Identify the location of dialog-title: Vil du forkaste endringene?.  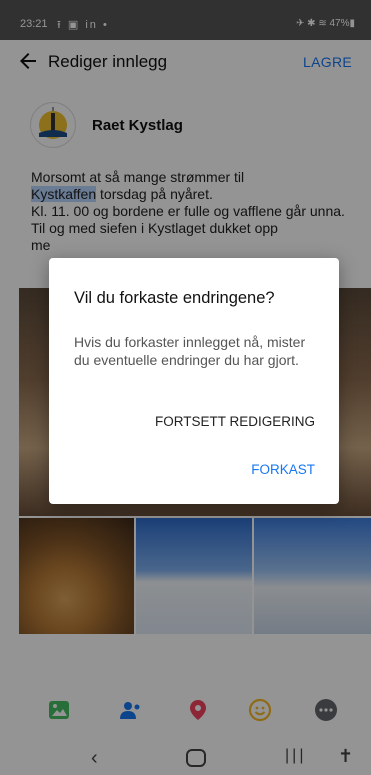
(174, 298).